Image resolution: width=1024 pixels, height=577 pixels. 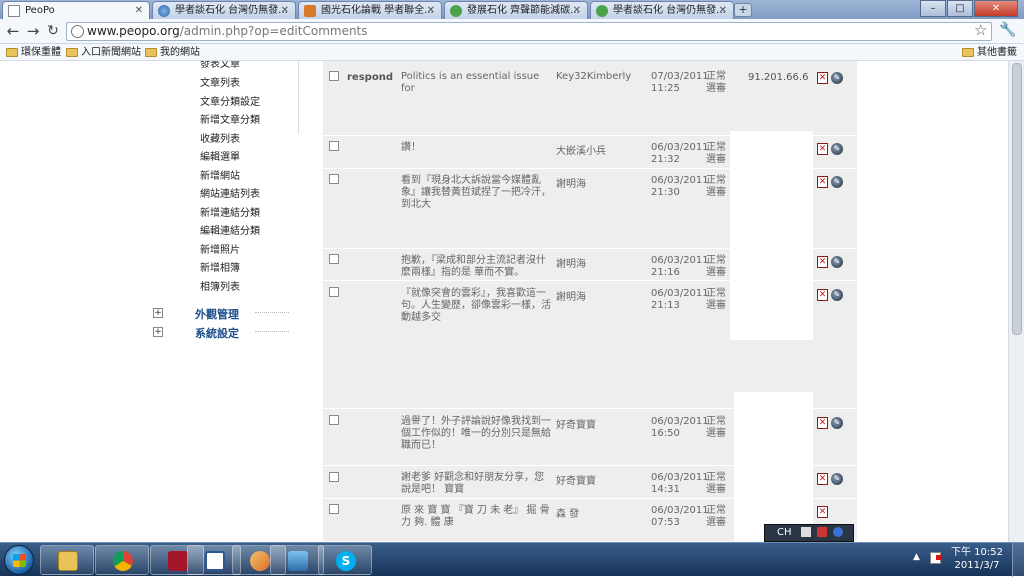 I want to click on help-icon, so click(x=838, y=532).